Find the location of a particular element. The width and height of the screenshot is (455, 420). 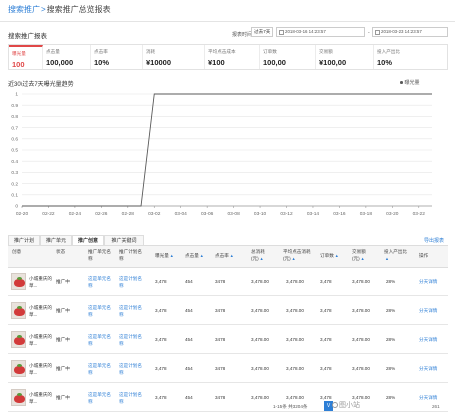

metric-value: 10% is located at coordinates (385, 62).